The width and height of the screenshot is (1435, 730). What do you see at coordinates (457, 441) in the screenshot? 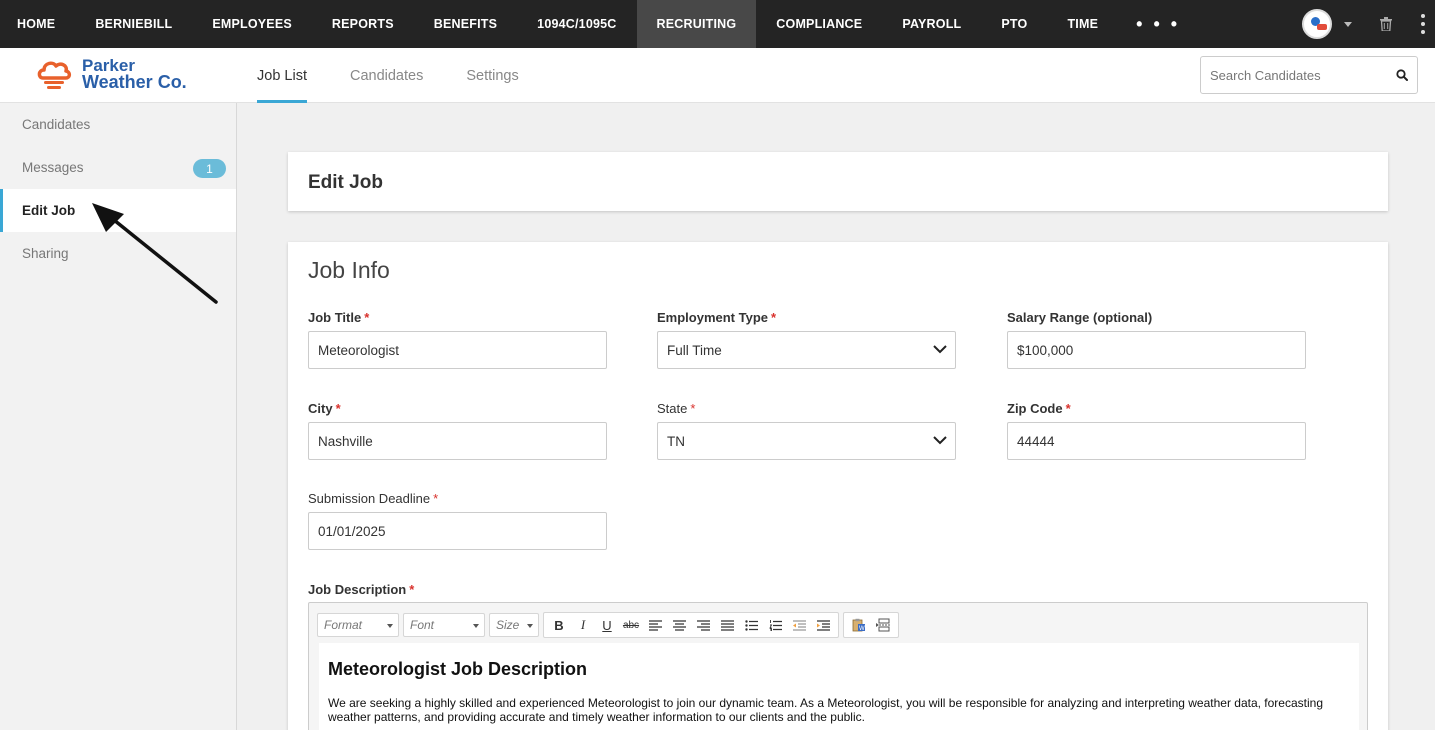
I see `city-field: Nashville` at bounding box center [457, 441].